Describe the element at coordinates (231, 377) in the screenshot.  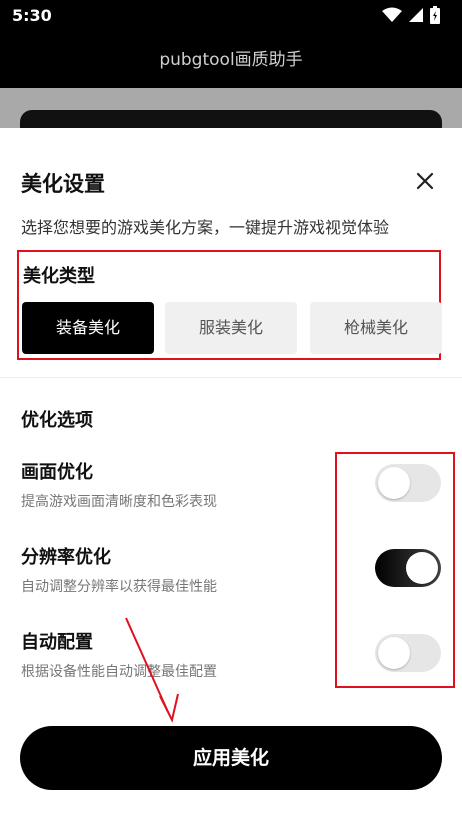
I see `section-divider` at that location.